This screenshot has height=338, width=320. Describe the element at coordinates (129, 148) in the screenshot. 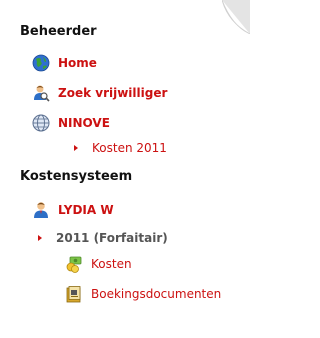

I see `nav-item-kosten-2011-label: Kosten 2011` at that location.